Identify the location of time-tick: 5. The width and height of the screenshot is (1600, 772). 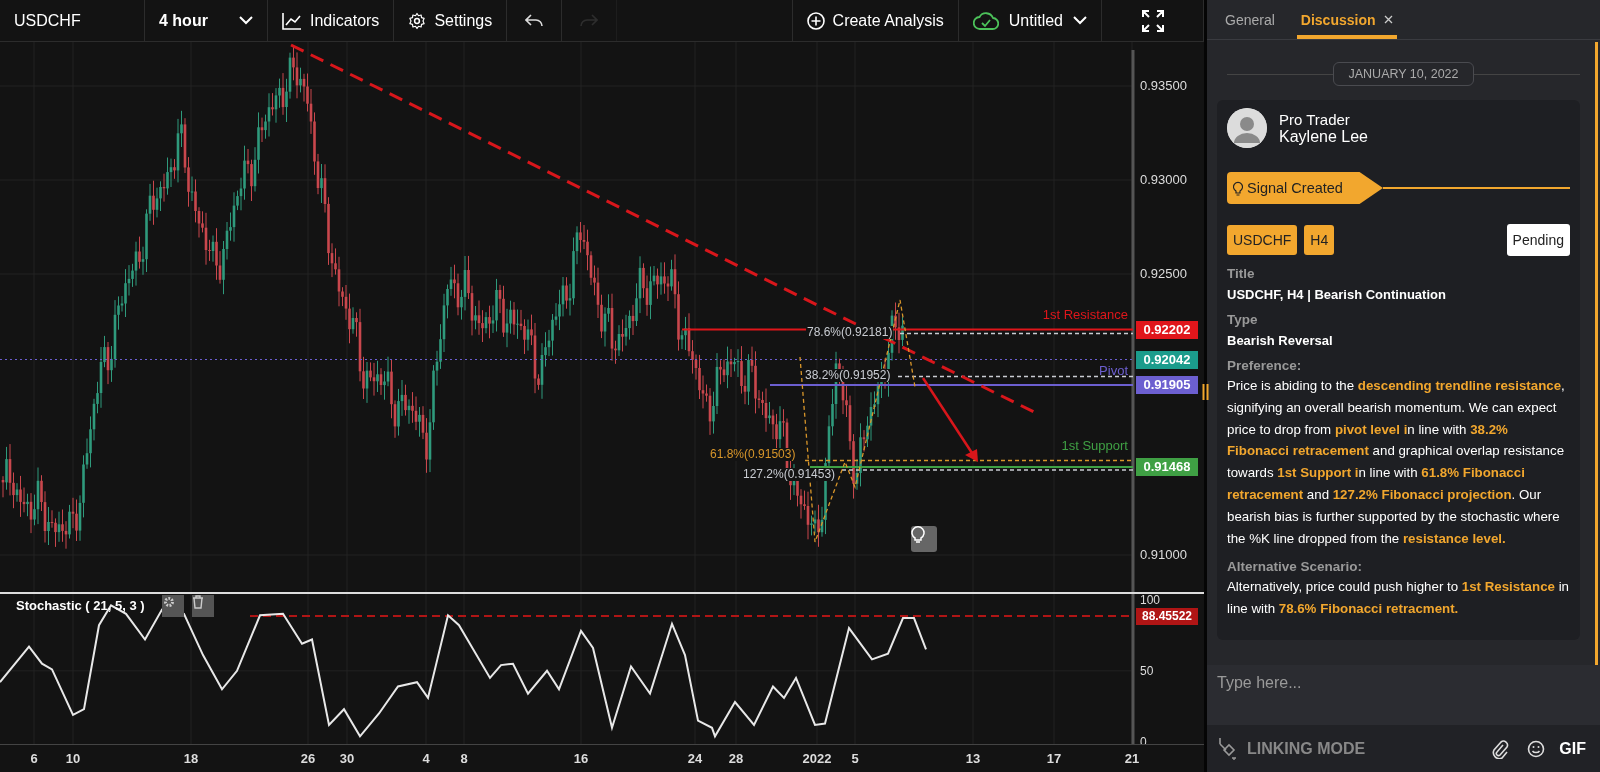
(855, 759).